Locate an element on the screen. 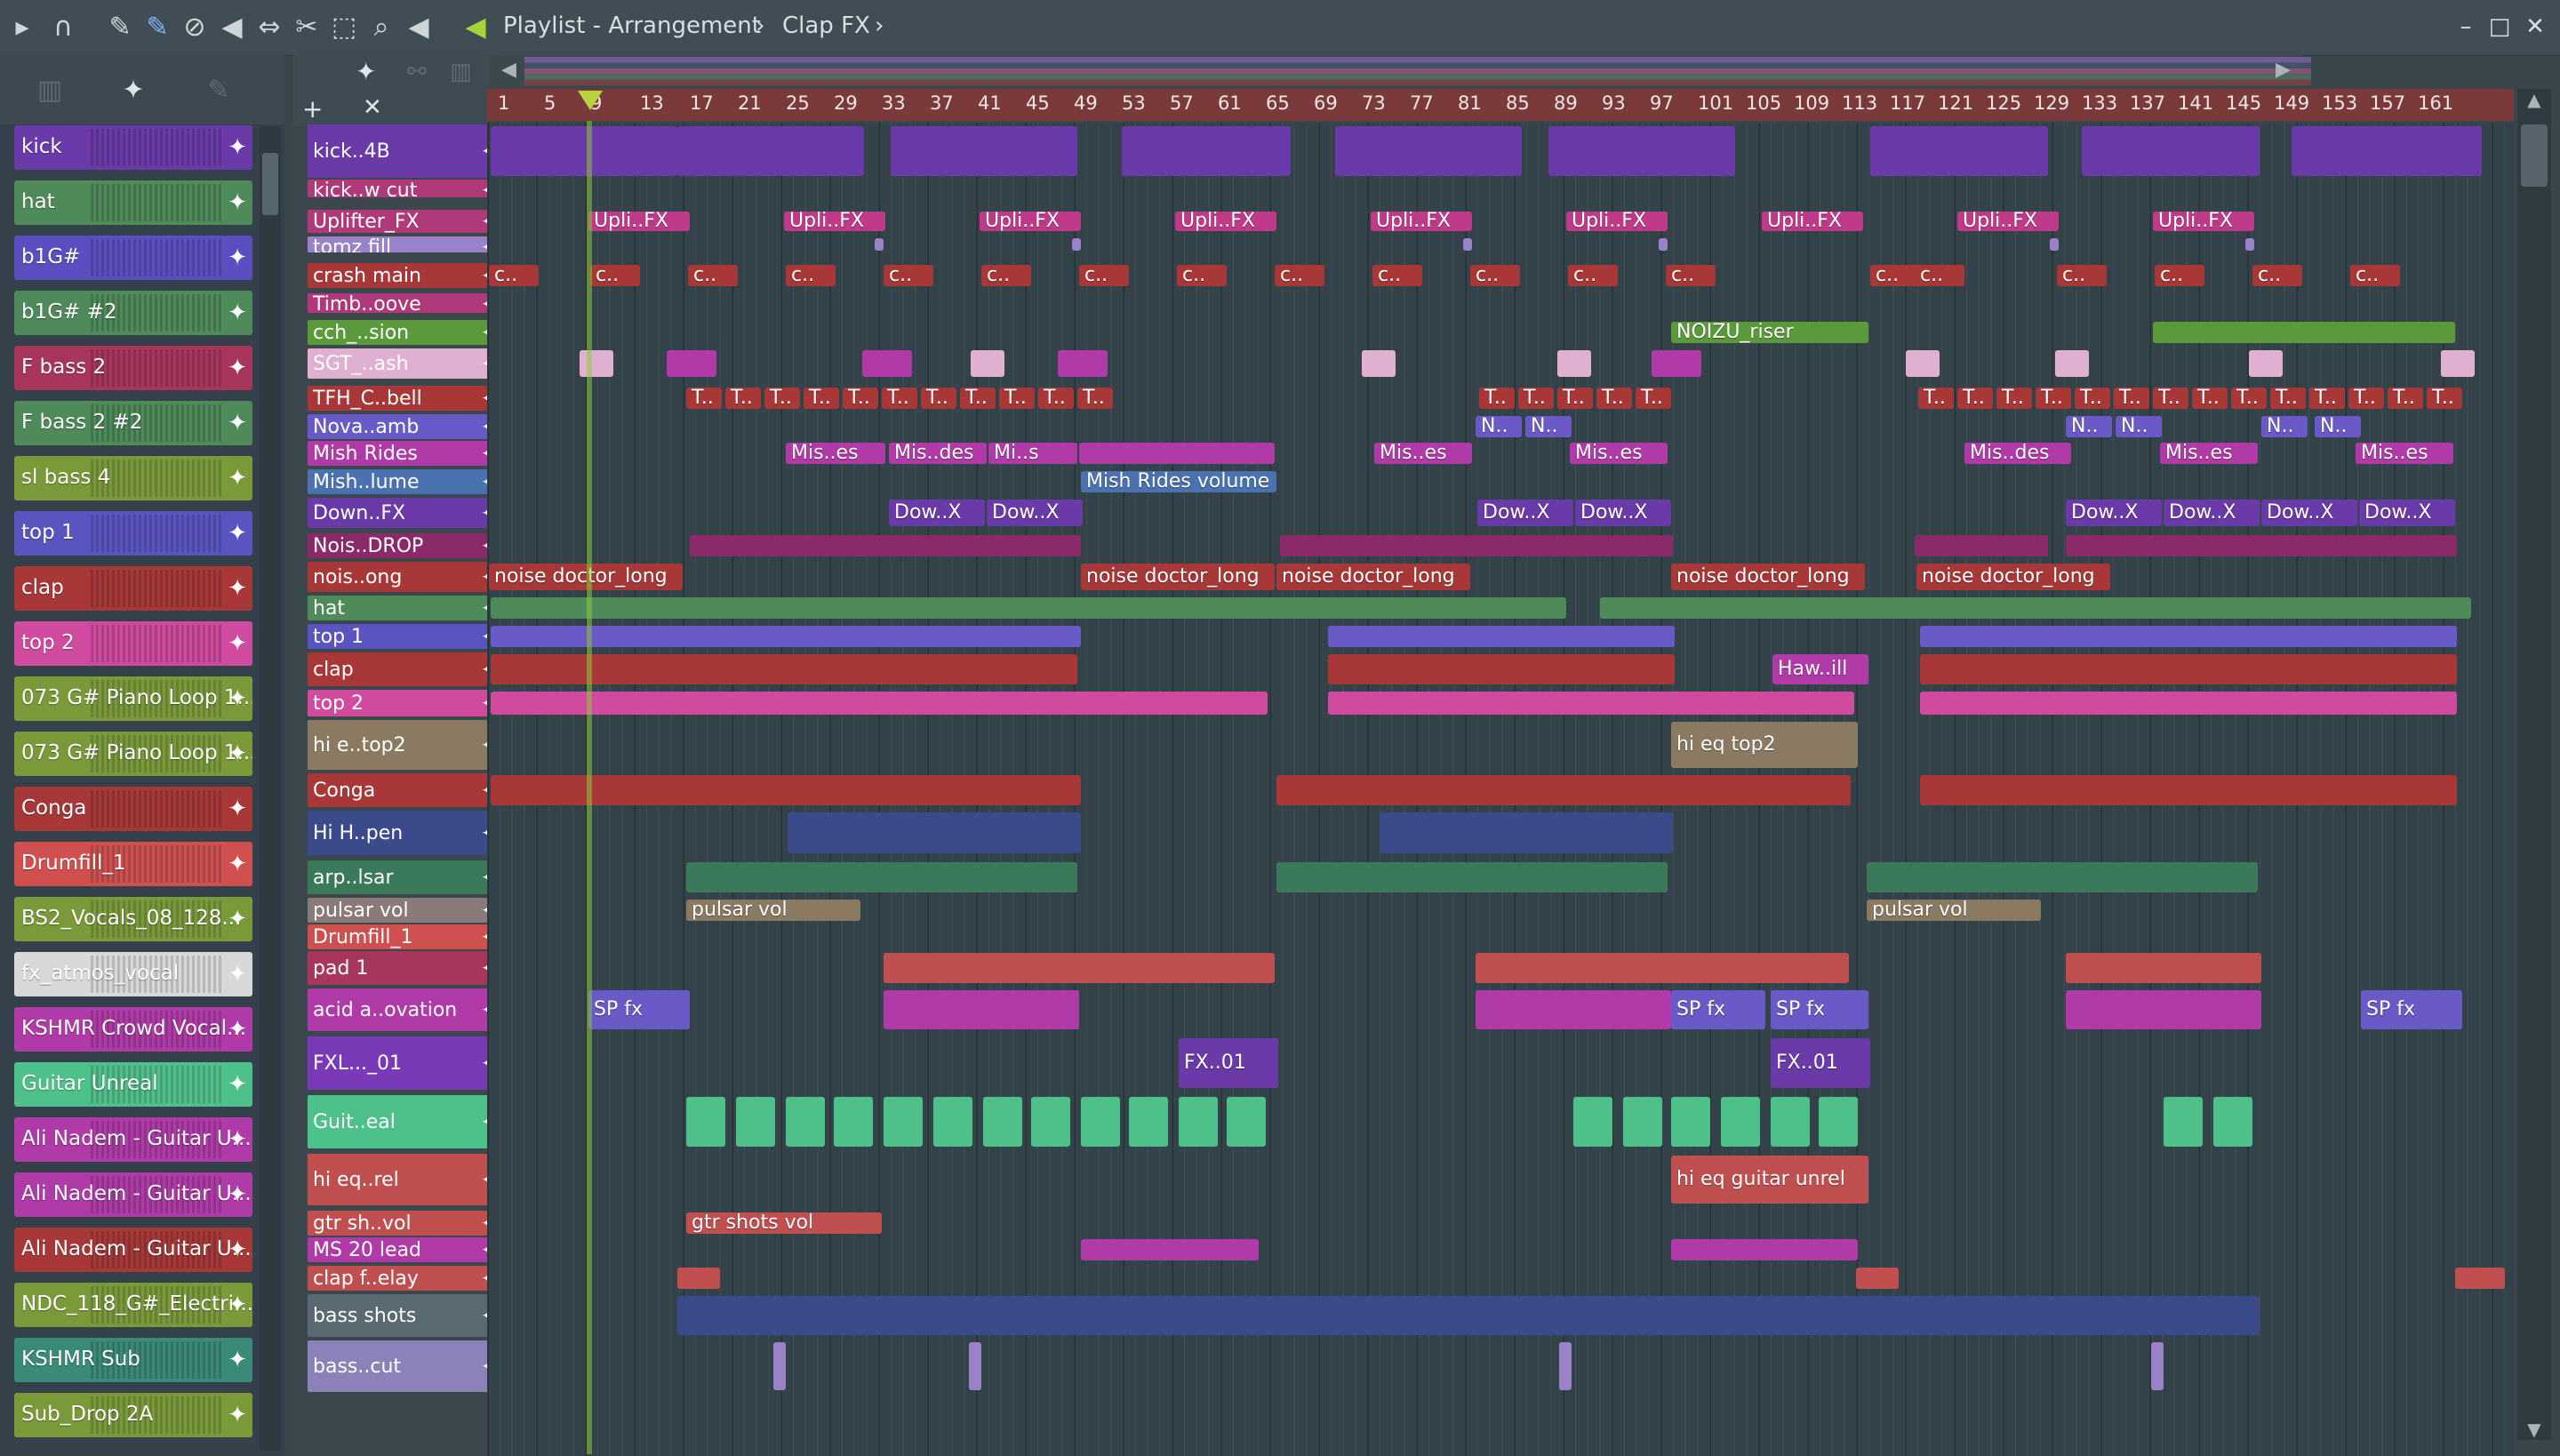  add-track-button: + is located at coordinates (312, 109).